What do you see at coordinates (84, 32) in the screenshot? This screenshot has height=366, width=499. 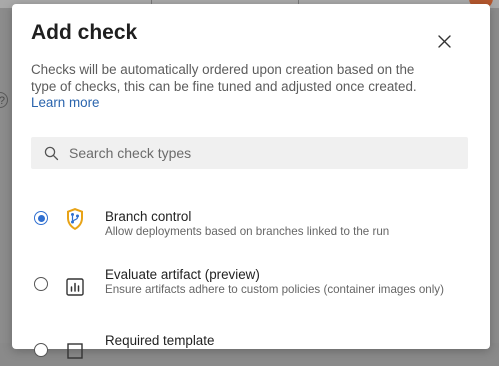 I see `dialog-title: Add check` at bounding box center [84, 32].